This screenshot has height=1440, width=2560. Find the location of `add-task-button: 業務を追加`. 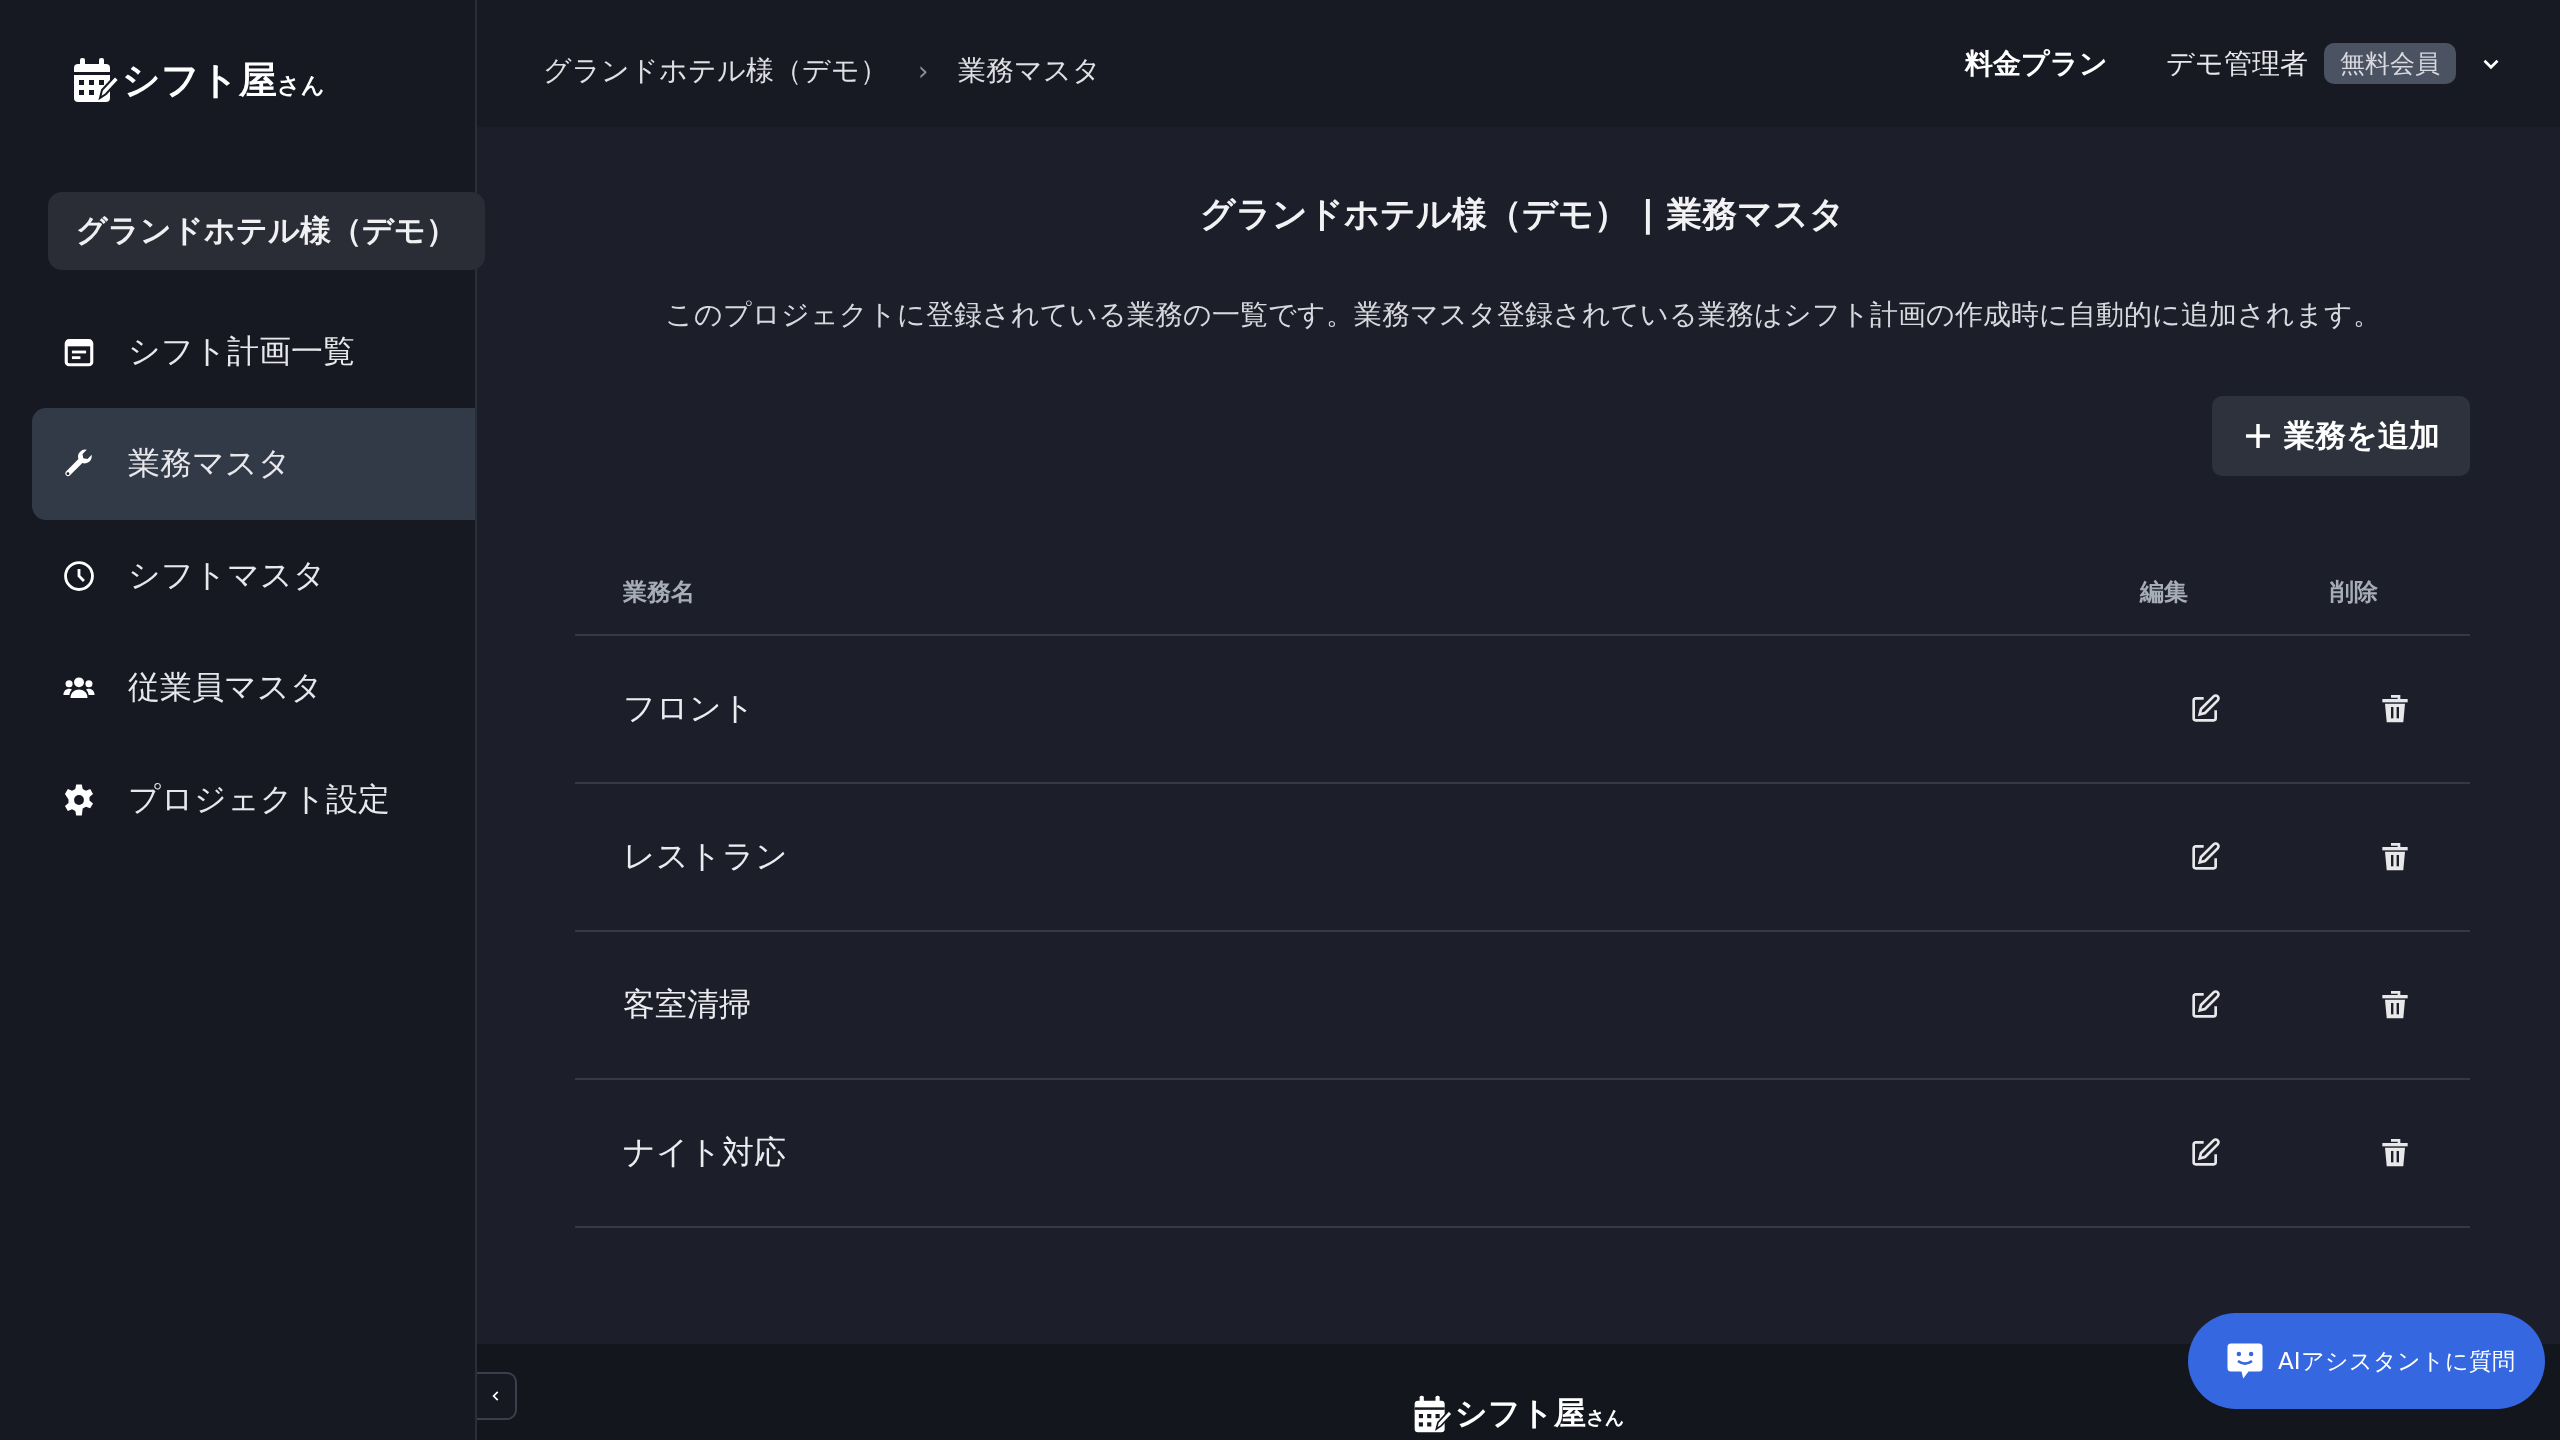

add-task-button: 業務を追加 is located at coordinates (2341, 436).